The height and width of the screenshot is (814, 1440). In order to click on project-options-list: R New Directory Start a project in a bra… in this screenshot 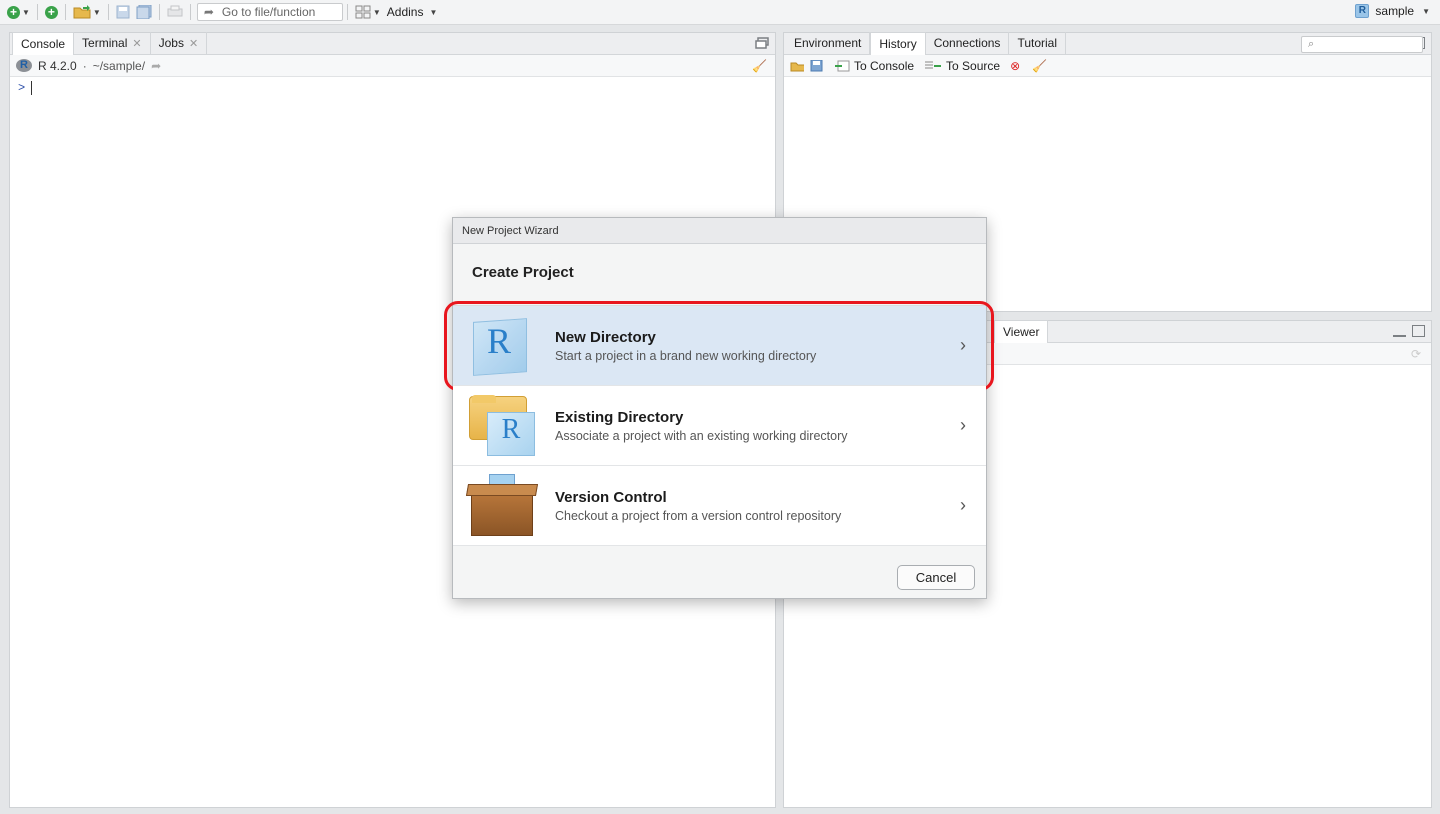, I will do `click(719, 423)`.